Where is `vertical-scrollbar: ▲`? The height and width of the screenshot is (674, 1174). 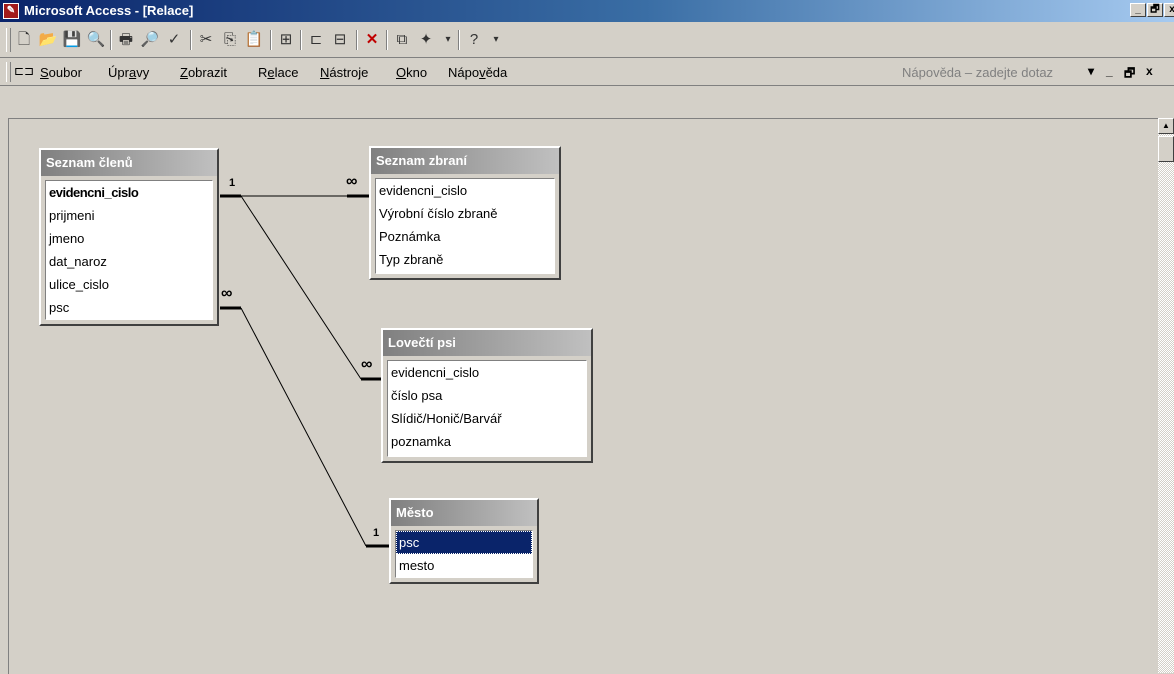
vertical-scrollbar: ▲ is located at coordinates (1166, 395).